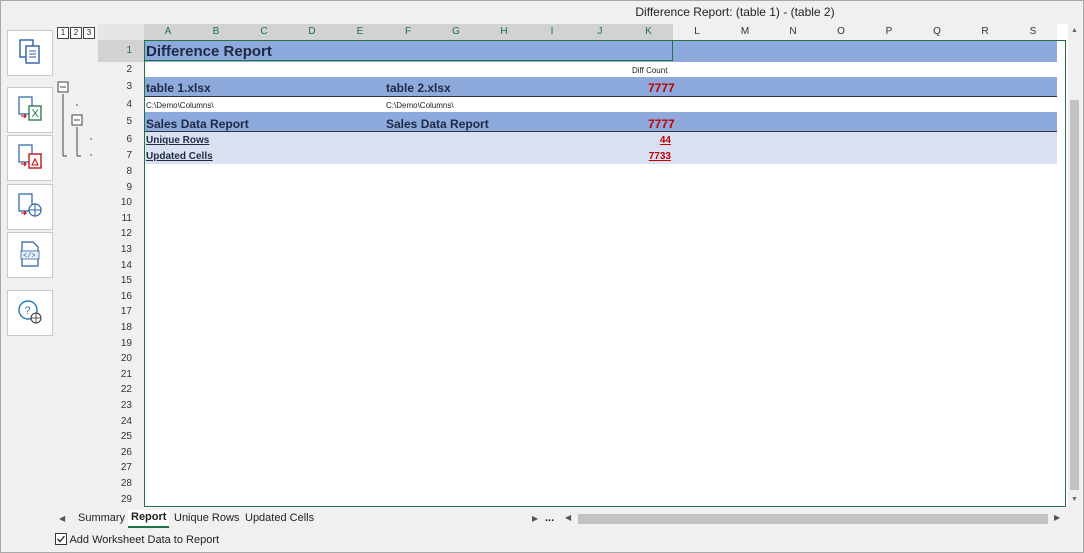 The image size is (1084, 553). I want to click on column-header-b: B, so click(216, 32).